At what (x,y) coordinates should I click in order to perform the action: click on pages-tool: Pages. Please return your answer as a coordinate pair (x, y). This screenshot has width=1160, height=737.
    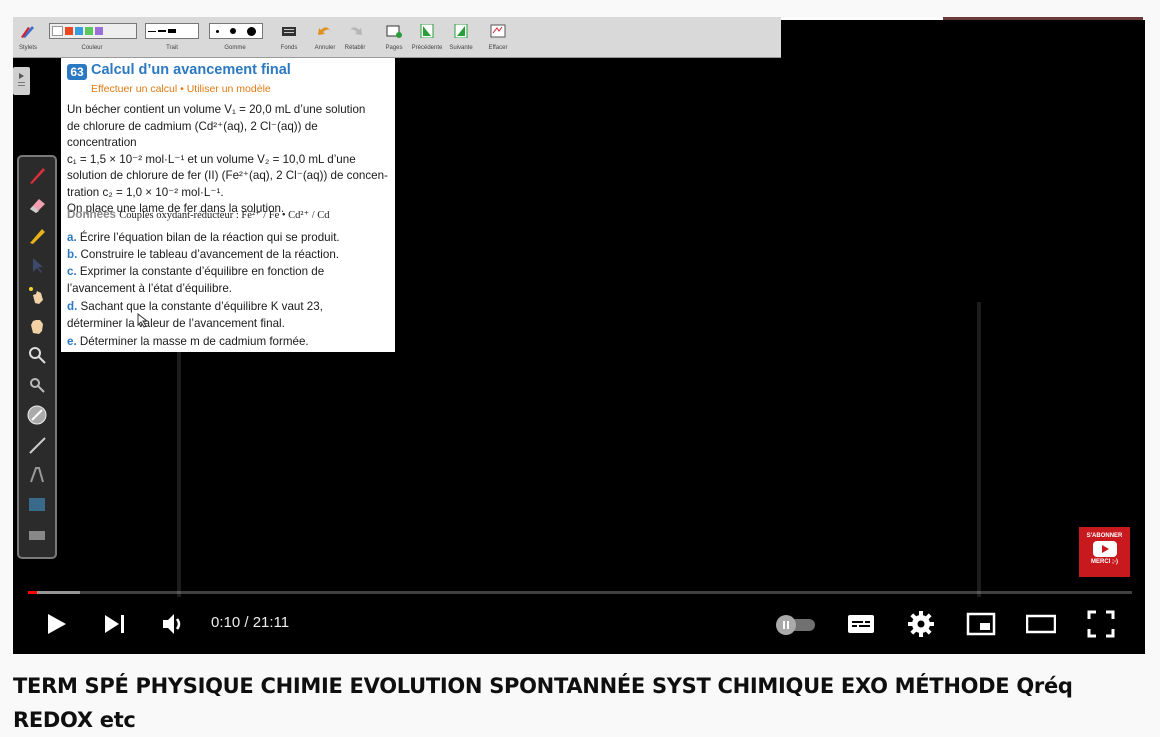
    Looking at the image, I should click on (394, 37).